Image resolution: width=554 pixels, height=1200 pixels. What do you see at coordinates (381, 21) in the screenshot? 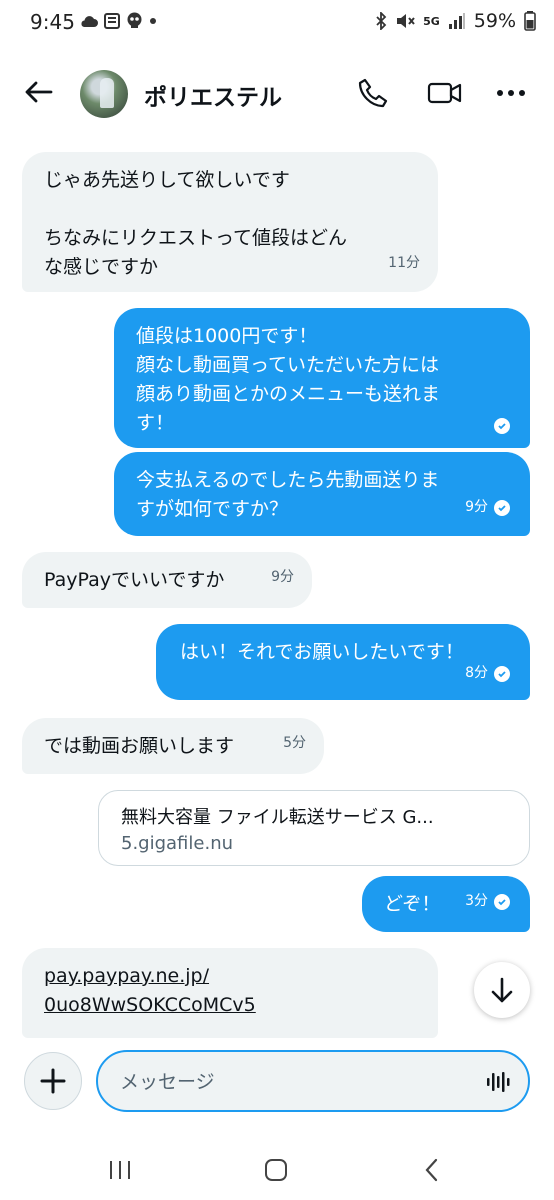
I see `bluetooth-icon` at bounding box center [381, 21].